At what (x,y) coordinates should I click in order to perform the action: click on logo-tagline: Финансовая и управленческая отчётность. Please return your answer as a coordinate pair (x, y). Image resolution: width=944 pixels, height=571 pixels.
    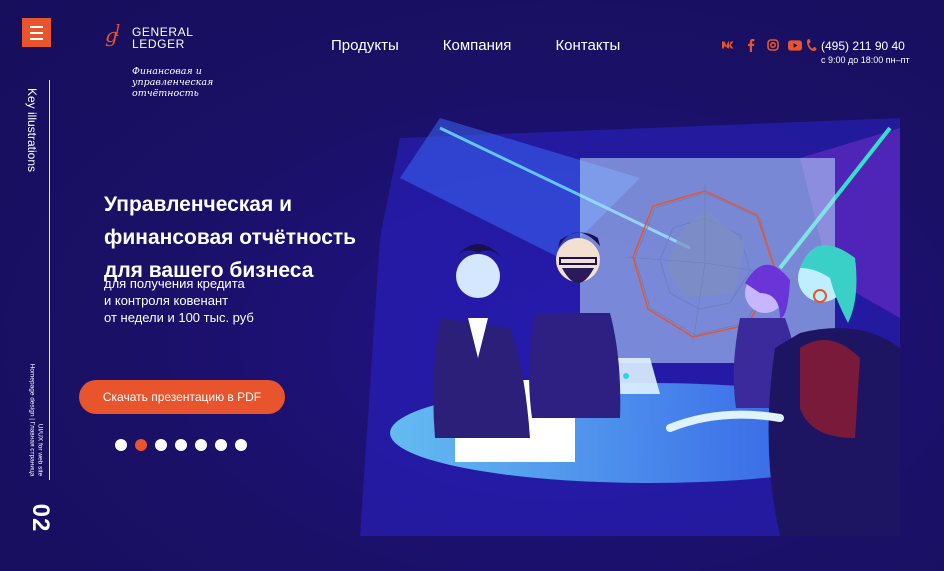
    Looking at the image, I should click on (173, 82).